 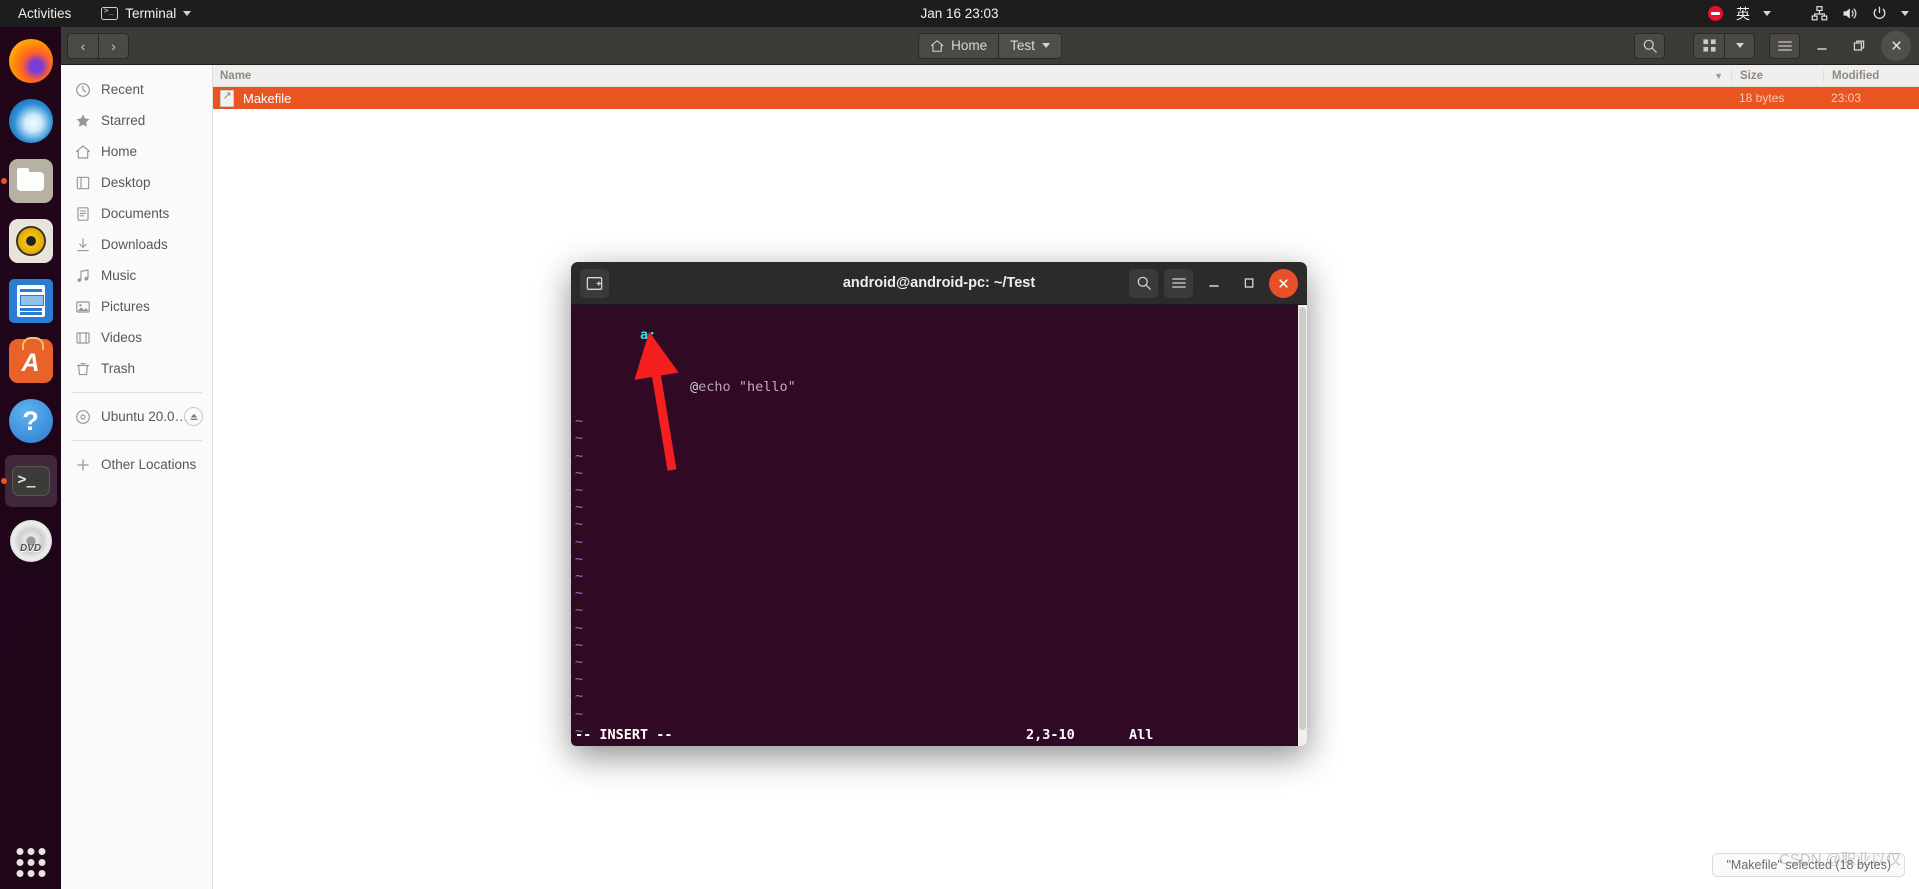 I want to click on firefox-icon, so click(x=30, y=61).